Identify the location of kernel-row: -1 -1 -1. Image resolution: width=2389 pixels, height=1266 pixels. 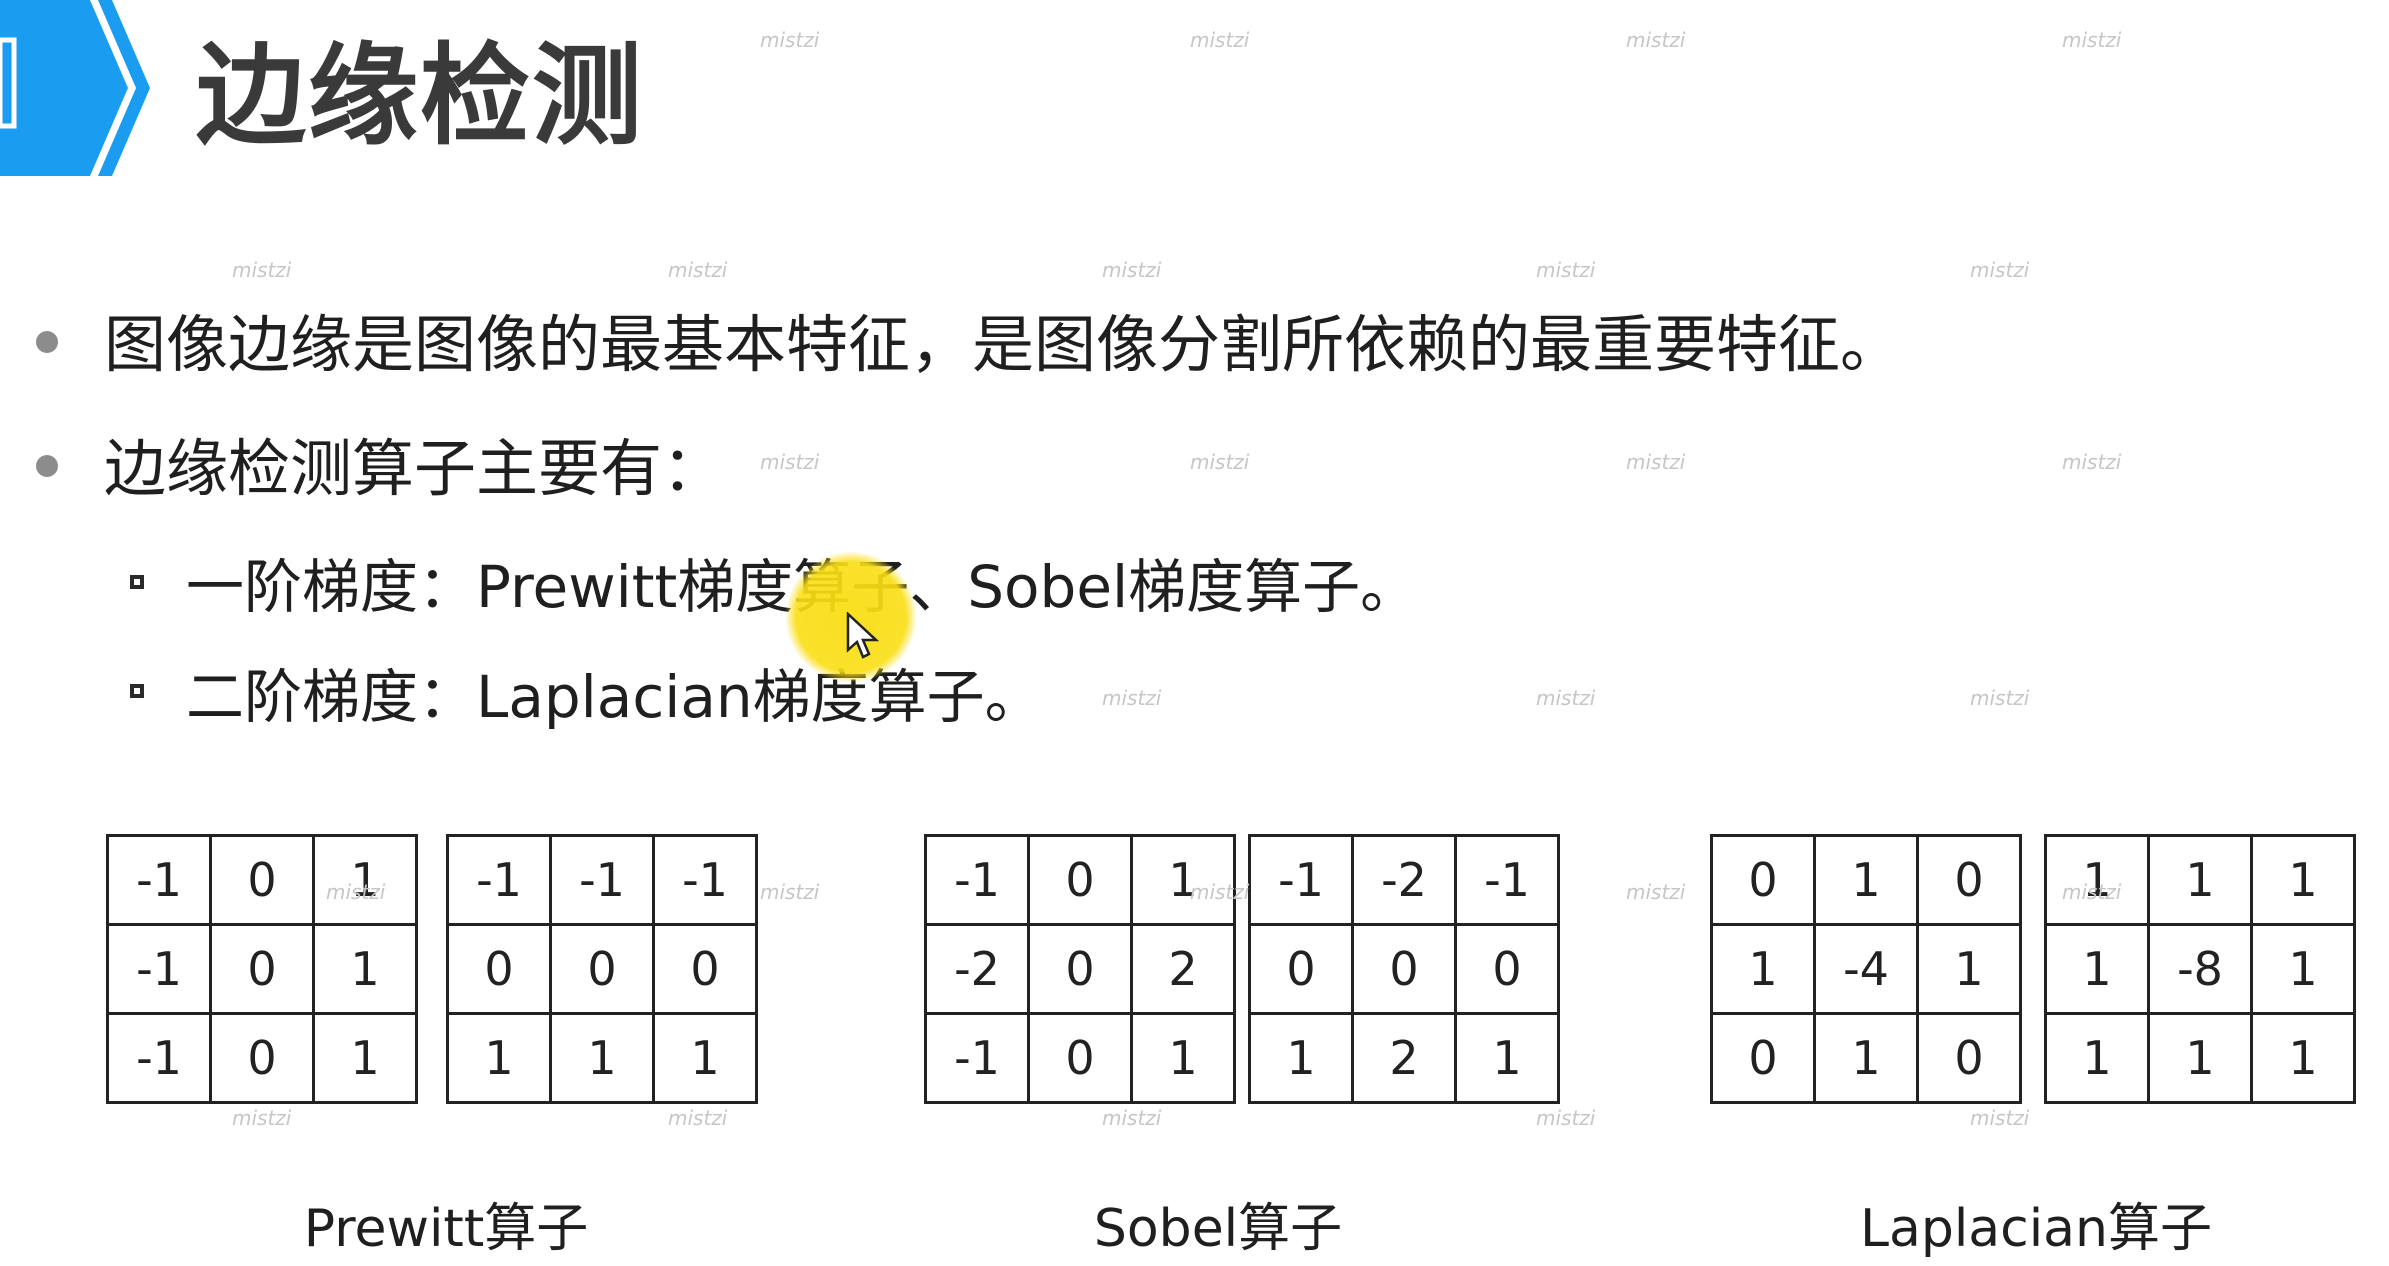
(602, 880).